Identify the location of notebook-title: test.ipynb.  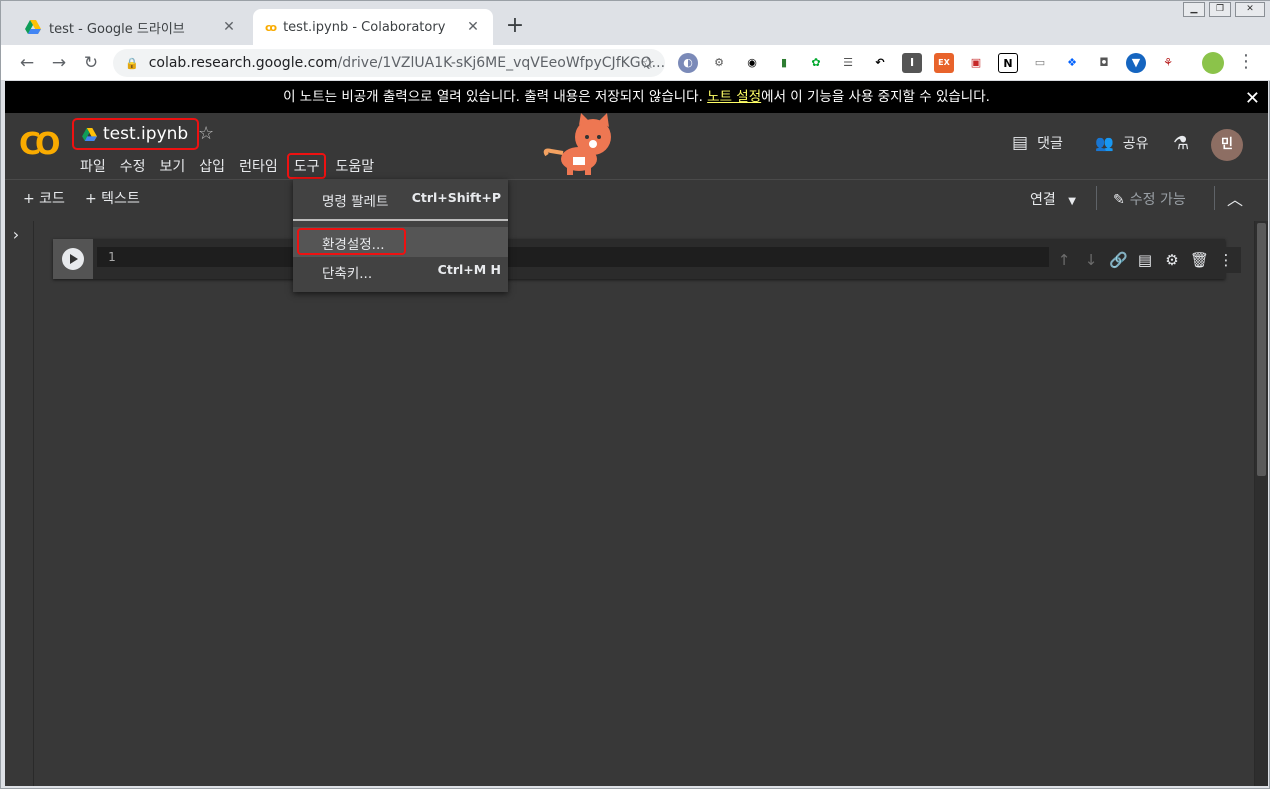
(136, 134).